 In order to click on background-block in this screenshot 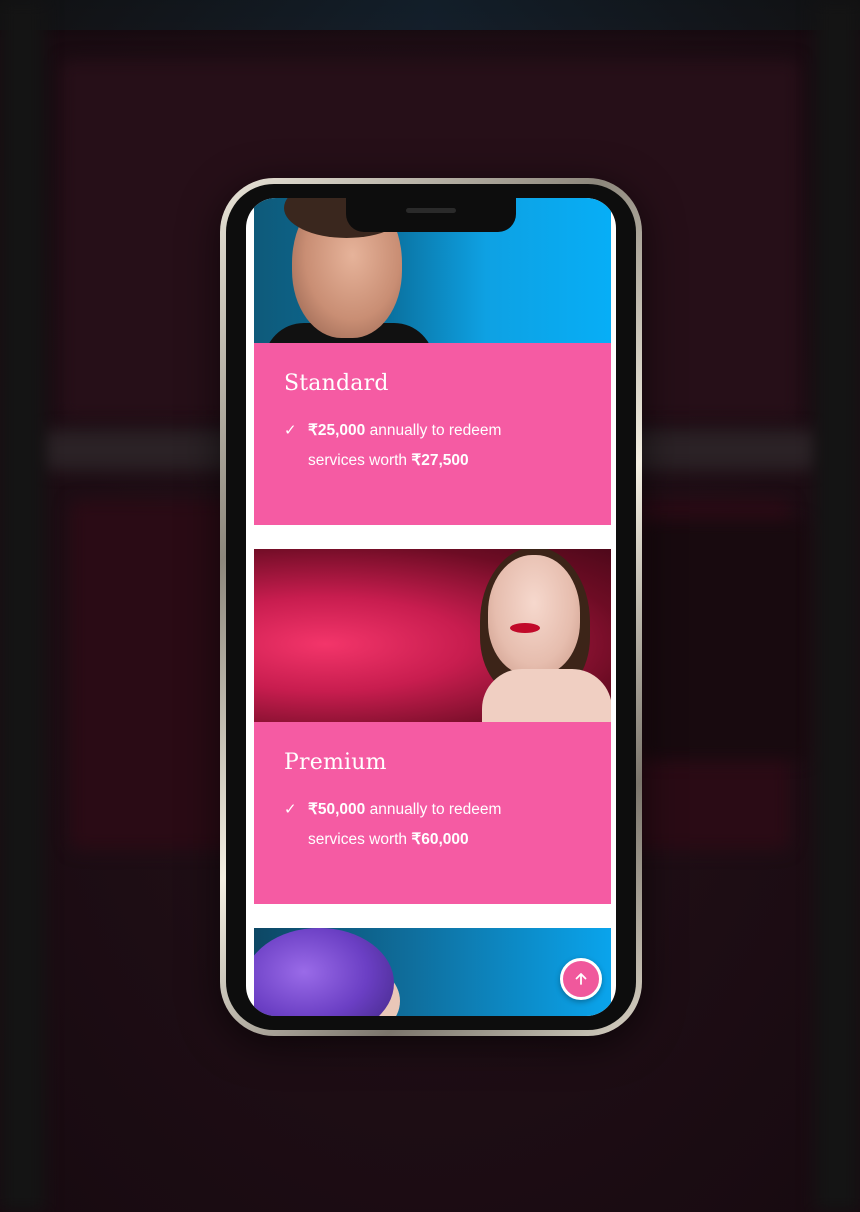, I will do `click(725, 640)`.